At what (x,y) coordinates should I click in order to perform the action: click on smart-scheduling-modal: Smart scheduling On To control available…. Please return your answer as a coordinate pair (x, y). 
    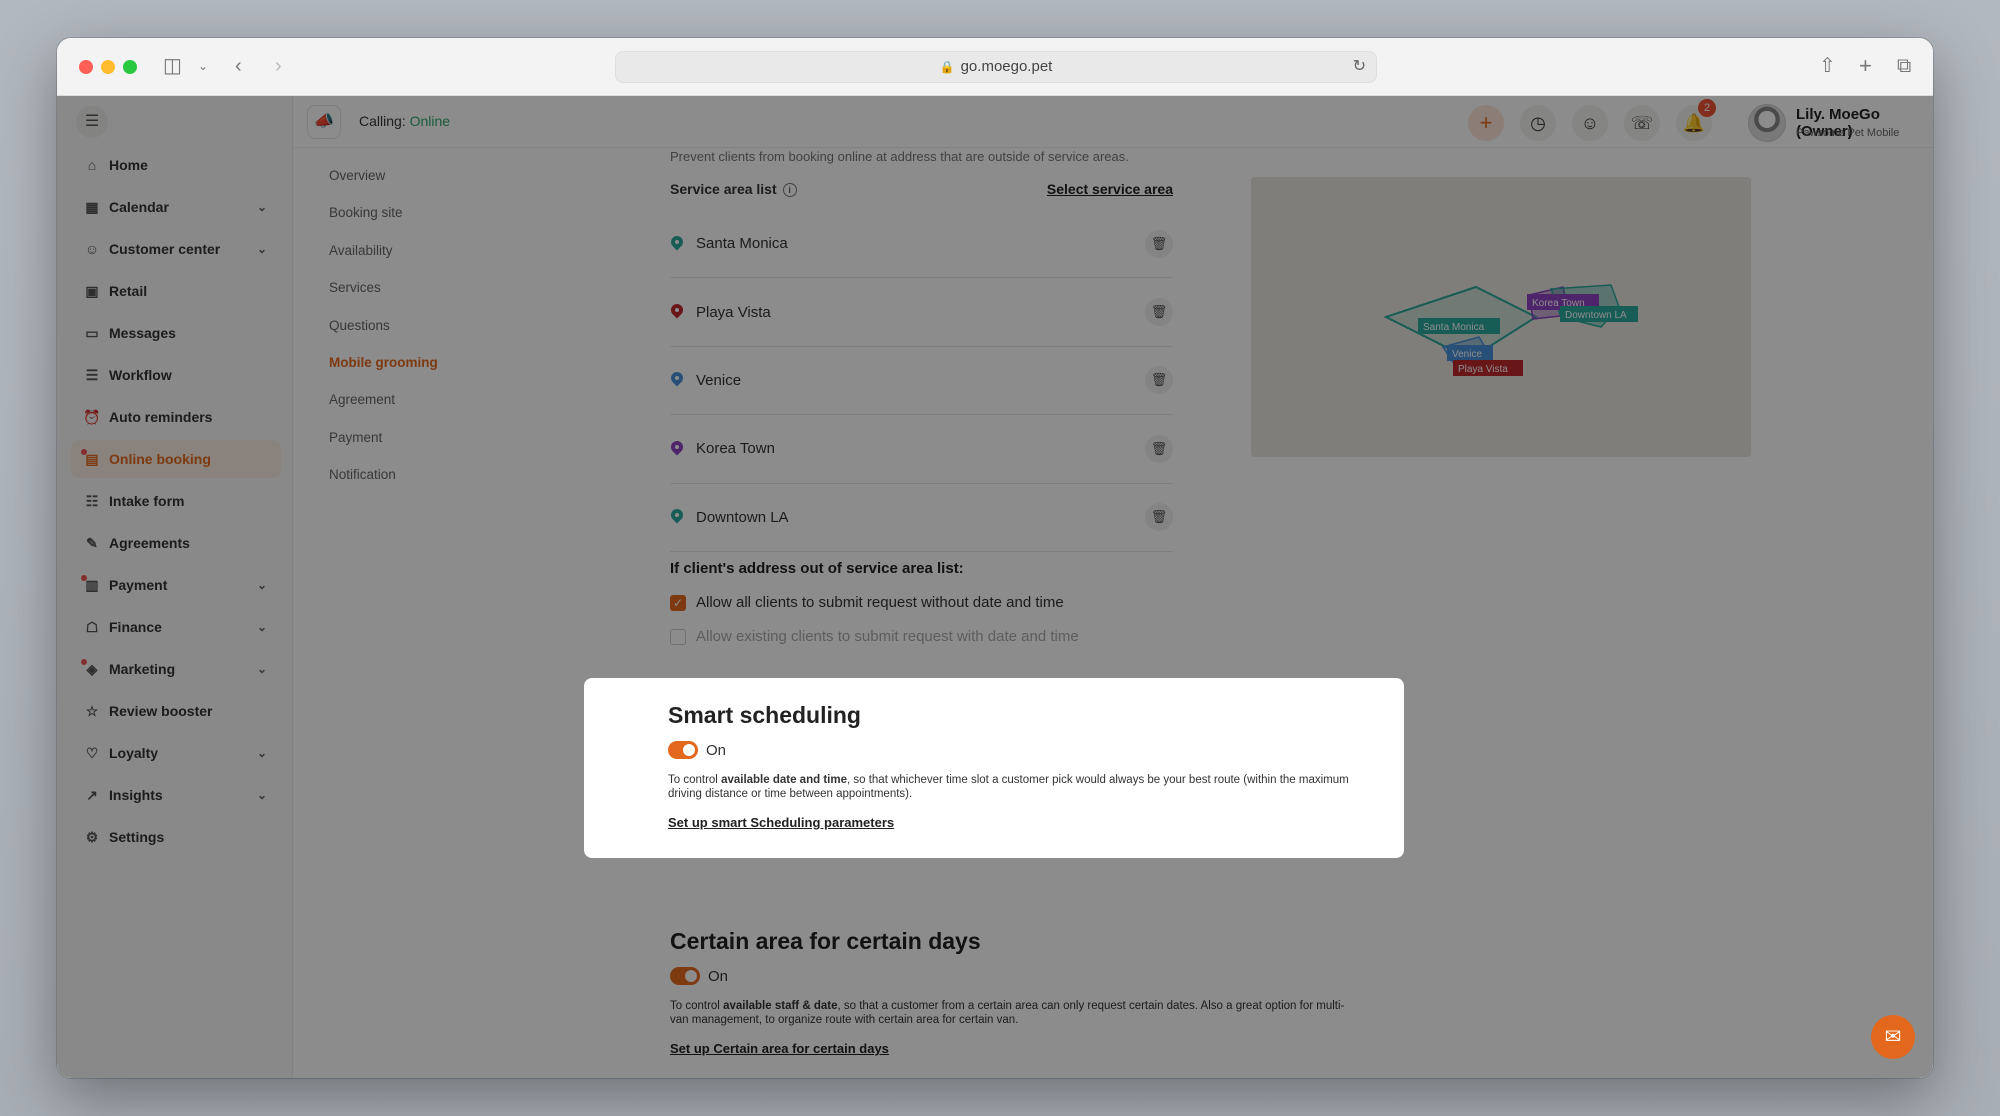
    Looking at the image, I should click on (994, 768).